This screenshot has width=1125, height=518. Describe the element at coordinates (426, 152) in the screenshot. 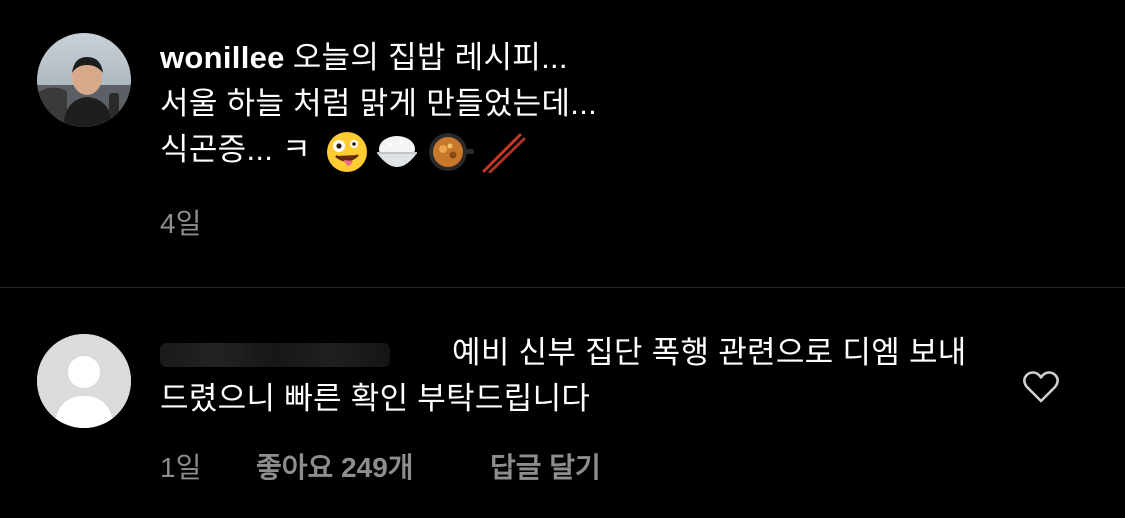

I see `caption-emojis` at that location.